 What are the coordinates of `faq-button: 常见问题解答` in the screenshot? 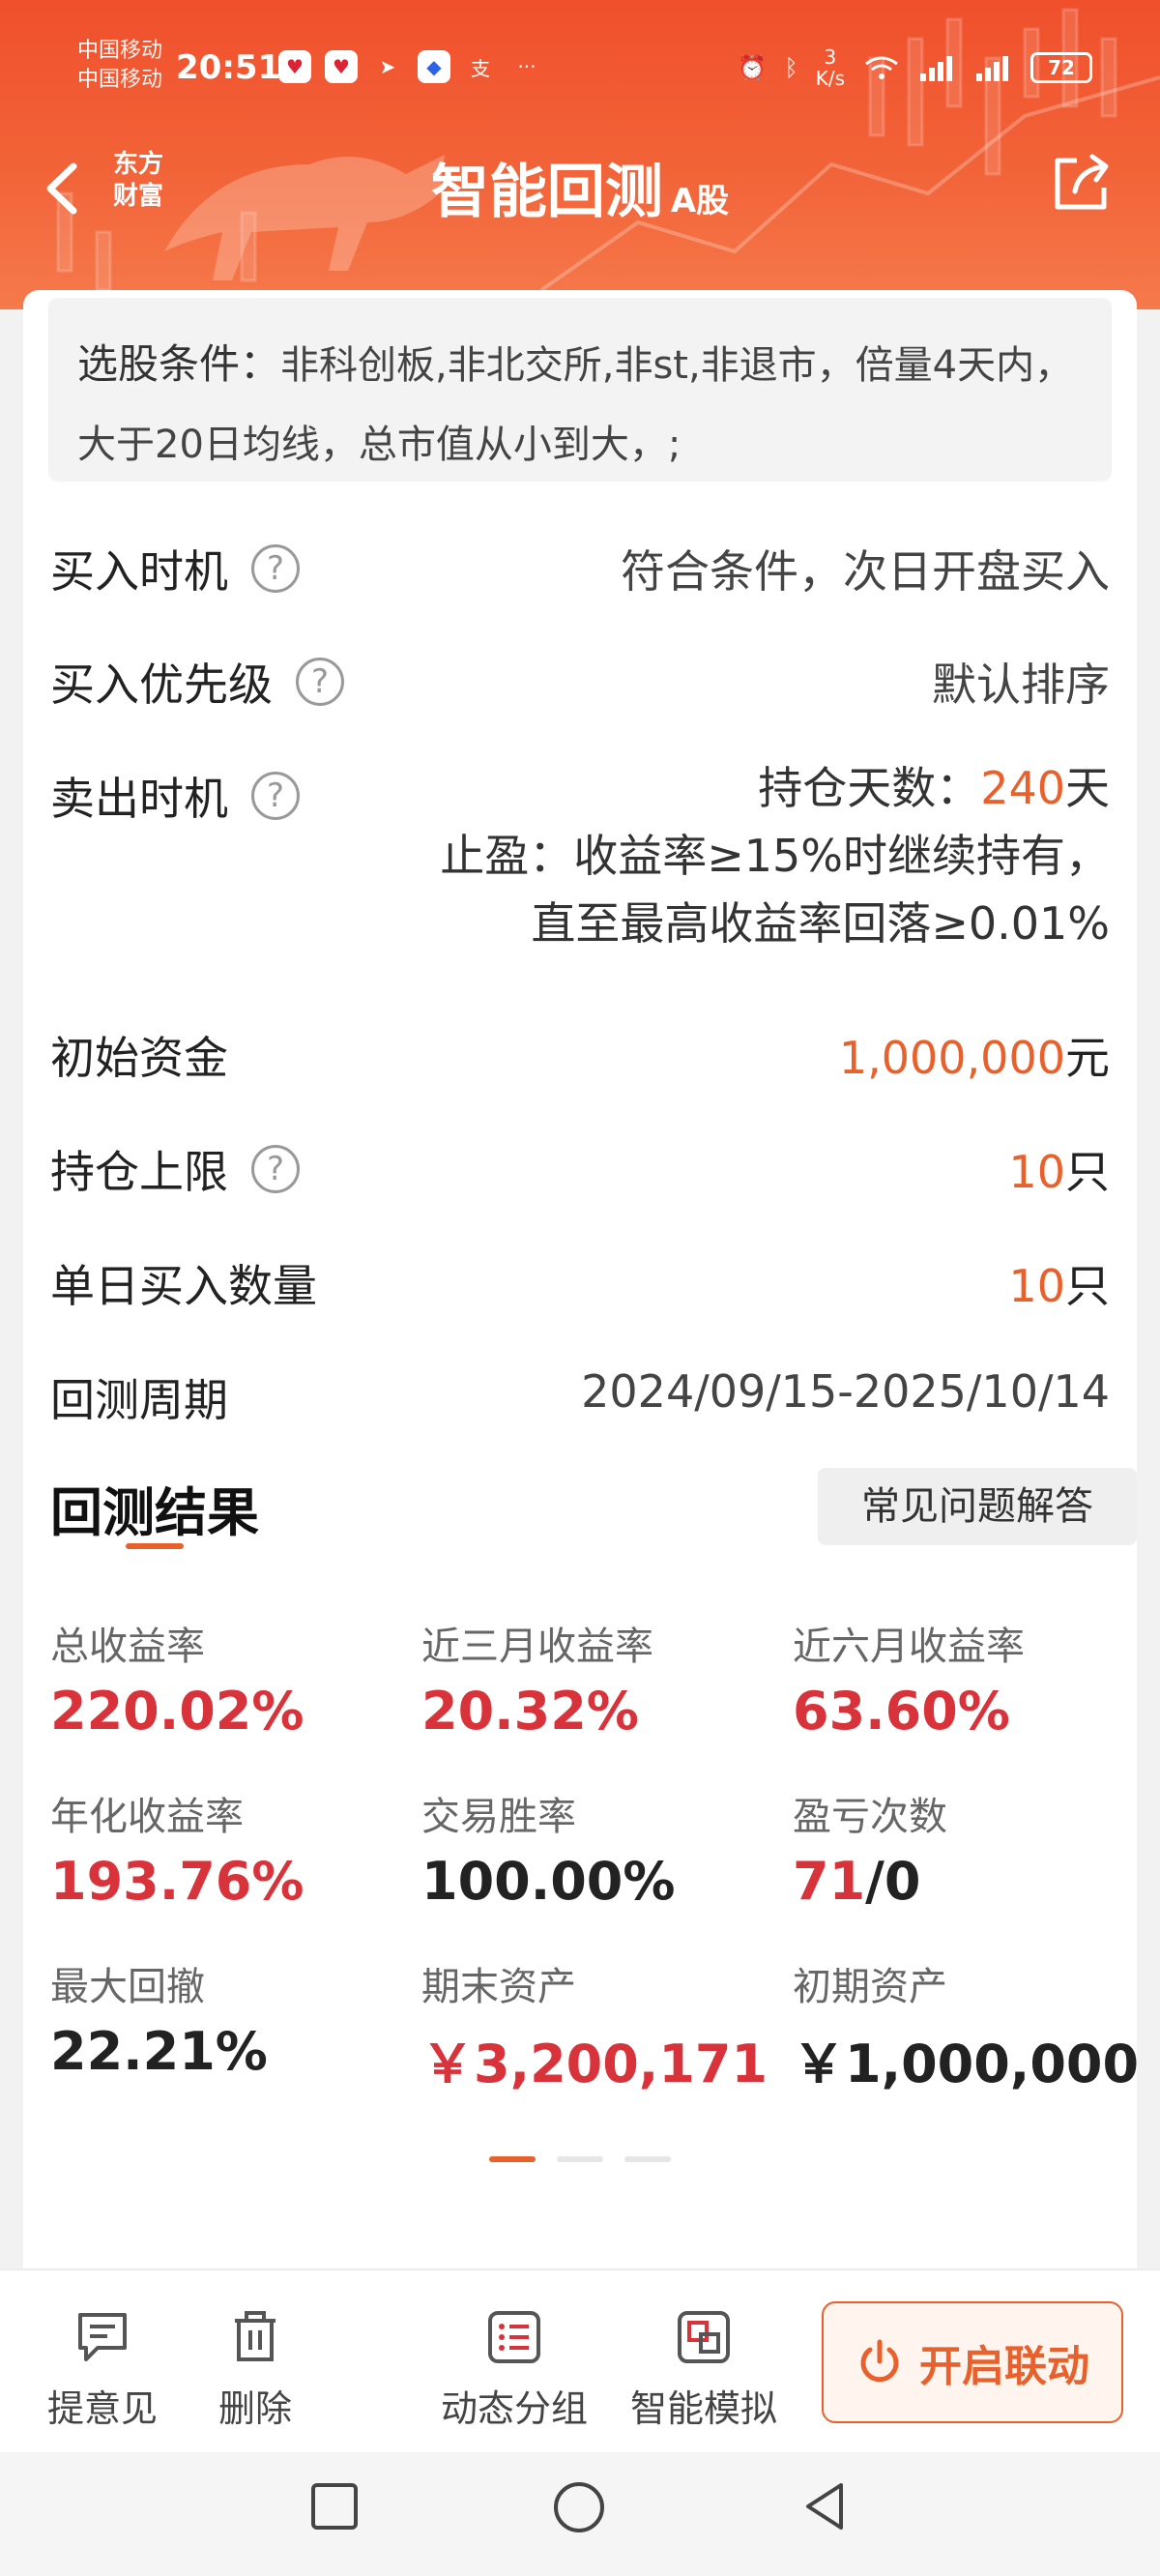 It's located at (977, 1506).